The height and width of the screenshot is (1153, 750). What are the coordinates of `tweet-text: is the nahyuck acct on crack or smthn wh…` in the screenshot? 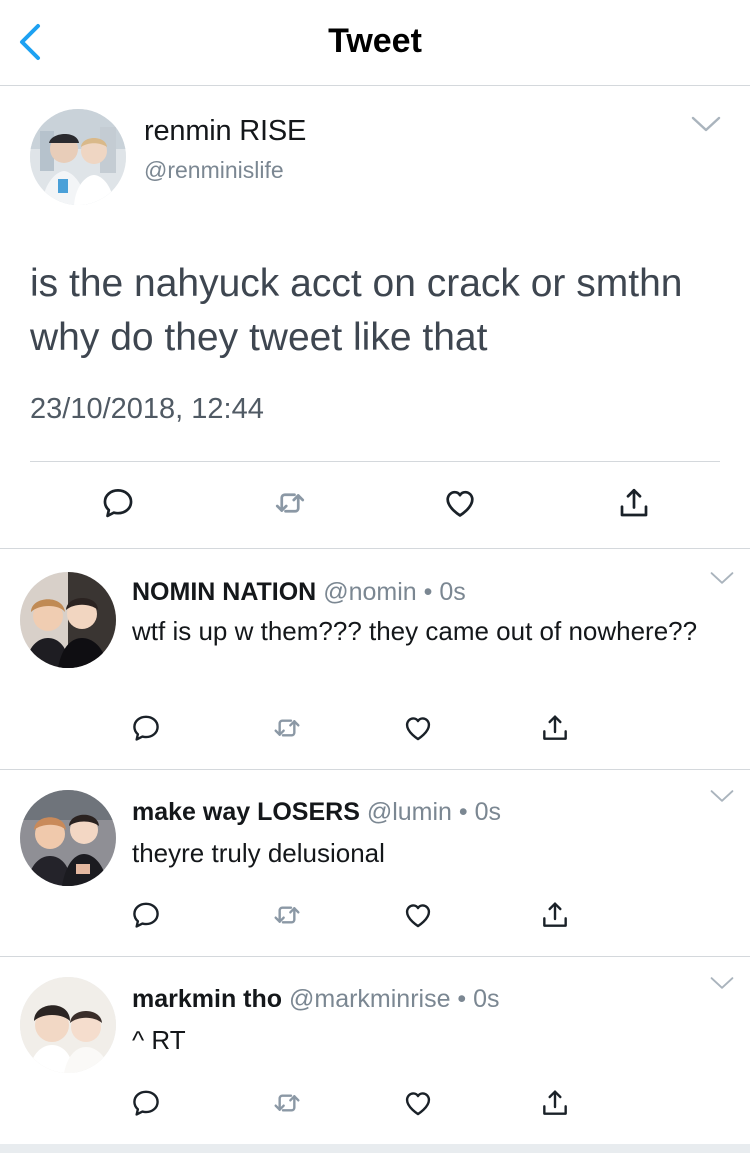 It's located at (356, 310).